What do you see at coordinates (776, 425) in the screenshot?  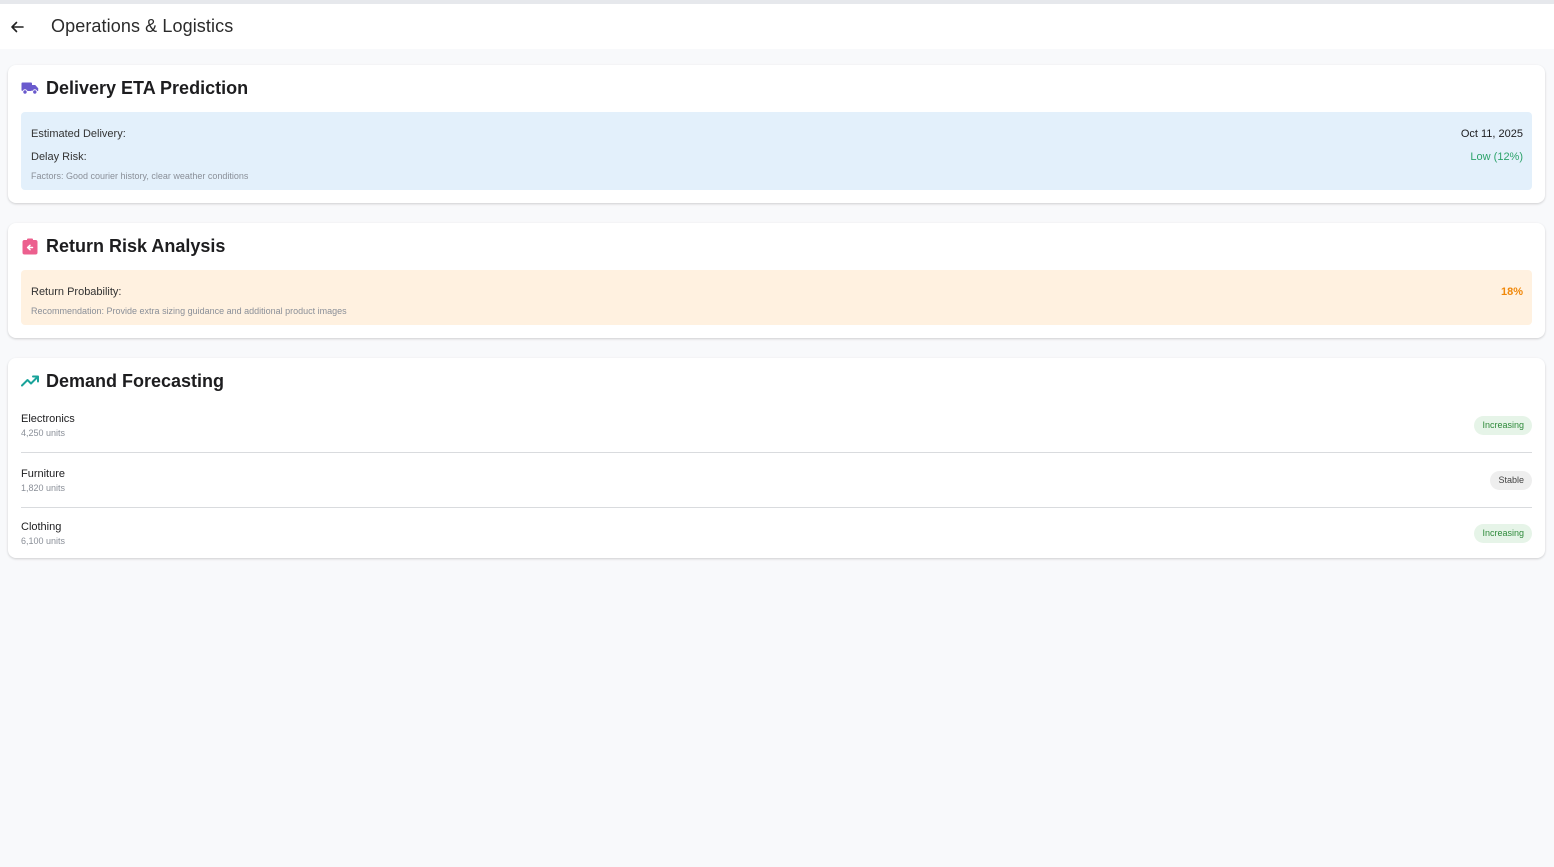 I see `list-item: Electronics 4,250 units Increasing` at bounding box center [776, 425].